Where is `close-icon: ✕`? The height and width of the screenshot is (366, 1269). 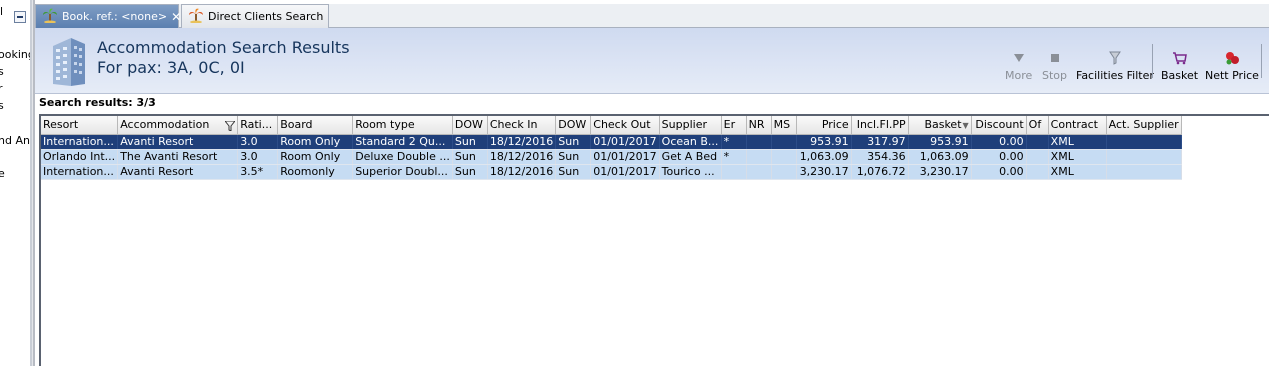 close-icon: ✕ is located at coordinates (176, 17).